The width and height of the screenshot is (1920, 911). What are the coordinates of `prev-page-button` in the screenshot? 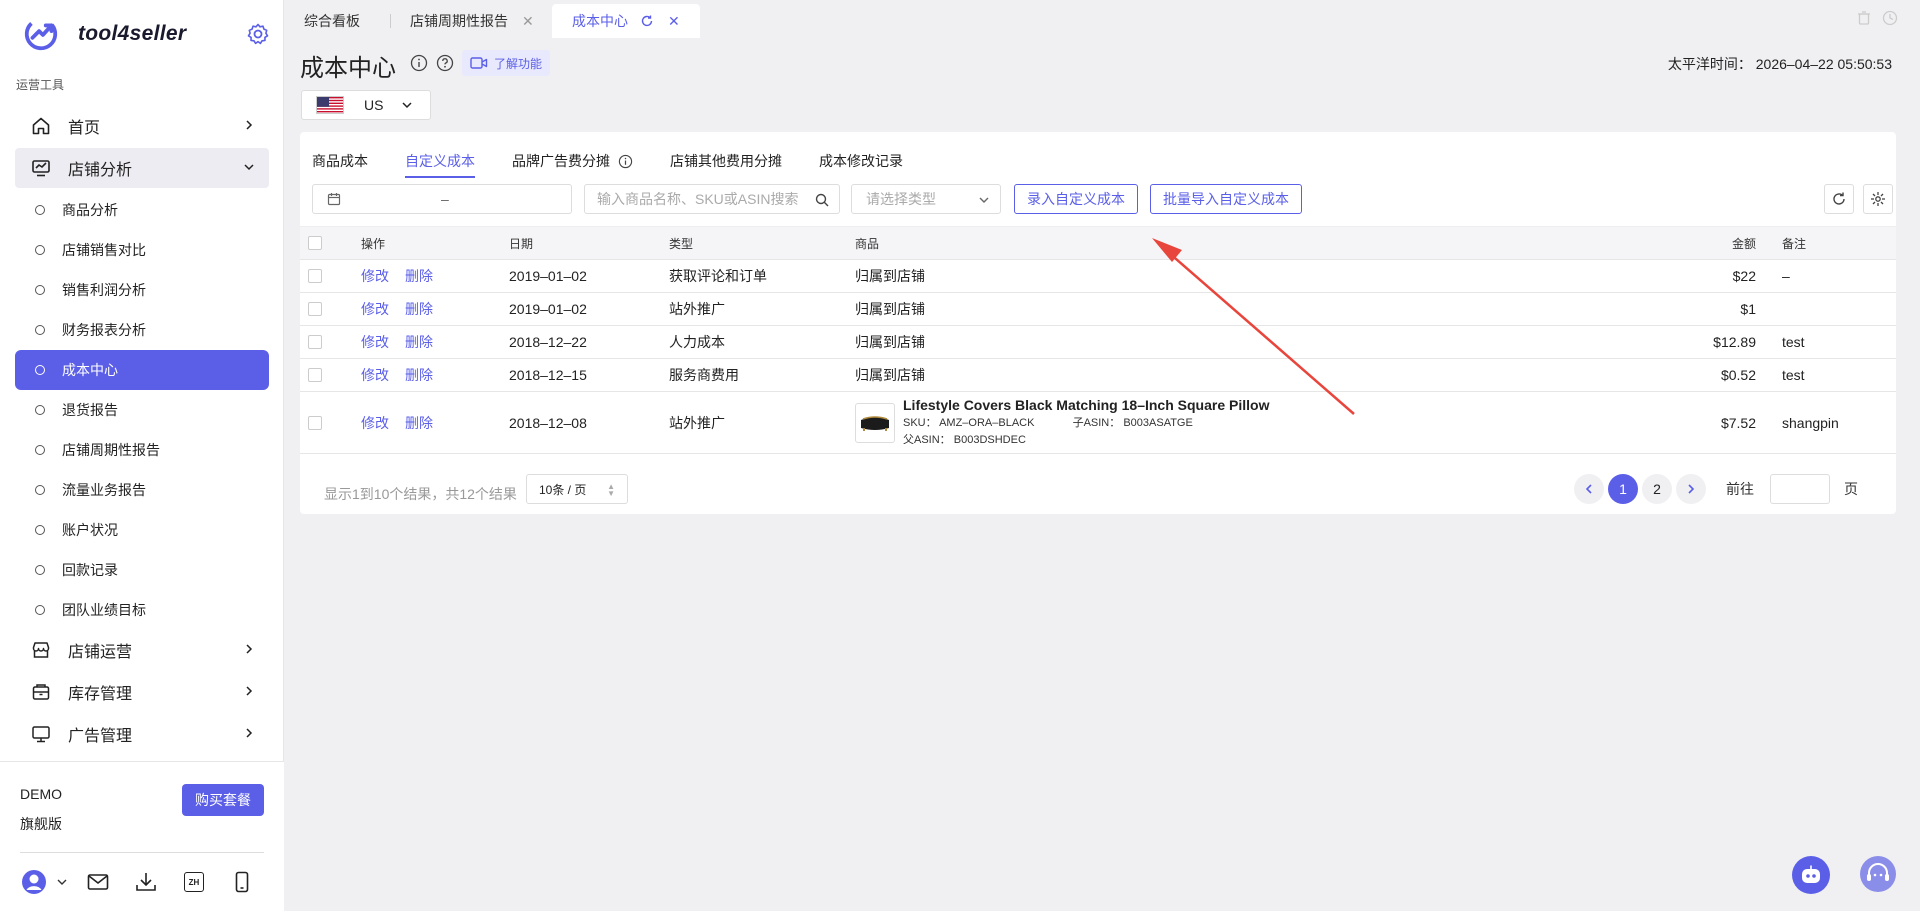 It's located at (1589, 489).